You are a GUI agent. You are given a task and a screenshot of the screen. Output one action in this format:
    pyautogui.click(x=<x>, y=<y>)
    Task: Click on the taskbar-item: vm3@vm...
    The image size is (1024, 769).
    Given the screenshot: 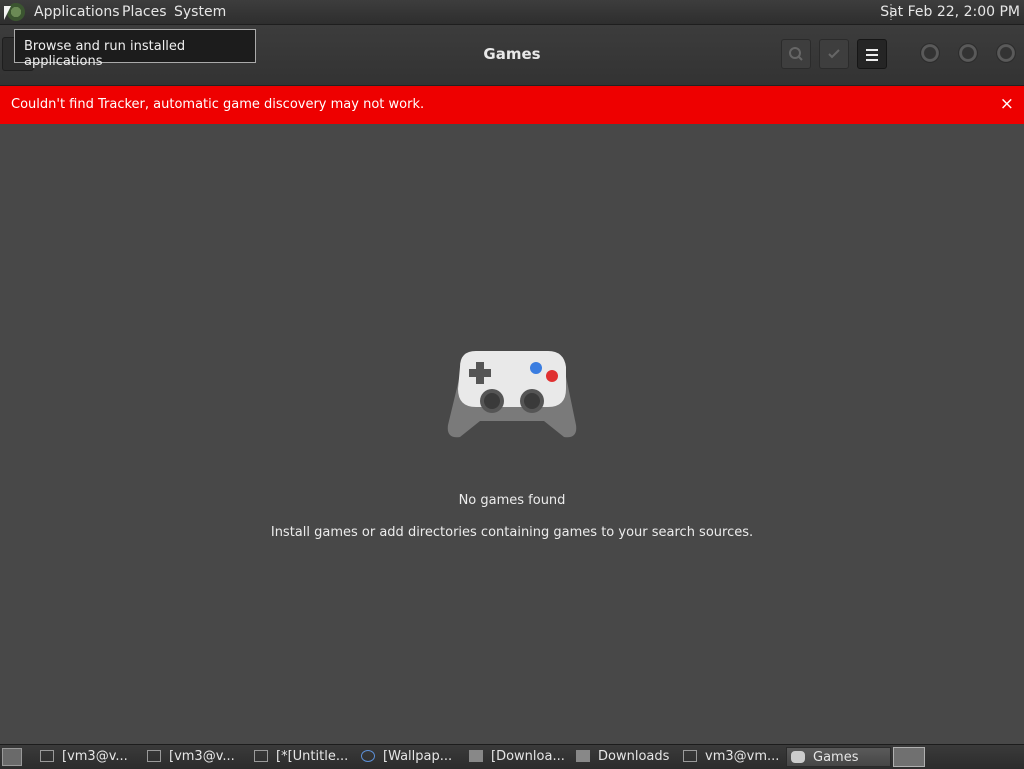 What is the action you would take?
    pyautogui.click(x=730, y=757)
    